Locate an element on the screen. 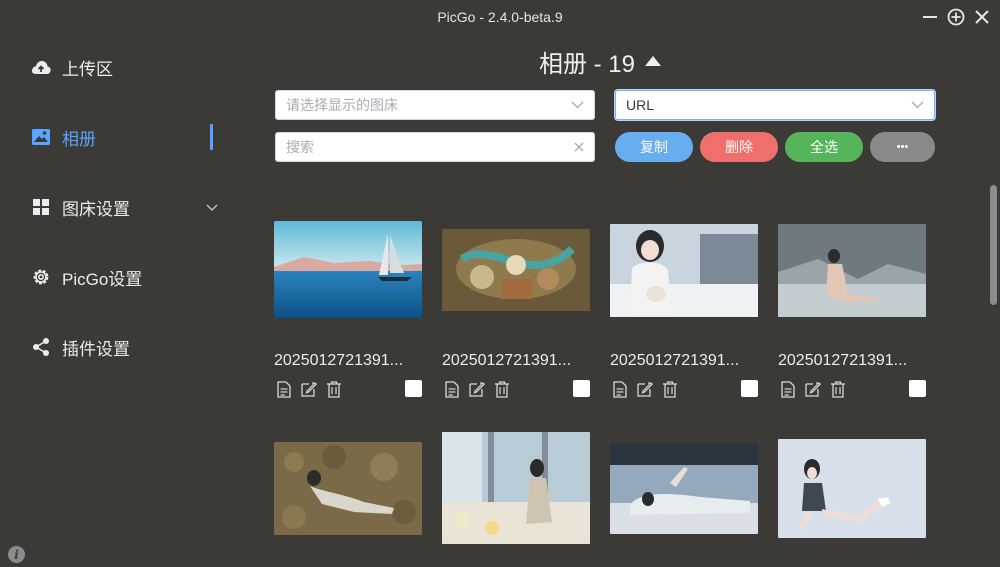 This screenshot has width=1000, height=567. format-select: URL is located at coordinates (775, 105).